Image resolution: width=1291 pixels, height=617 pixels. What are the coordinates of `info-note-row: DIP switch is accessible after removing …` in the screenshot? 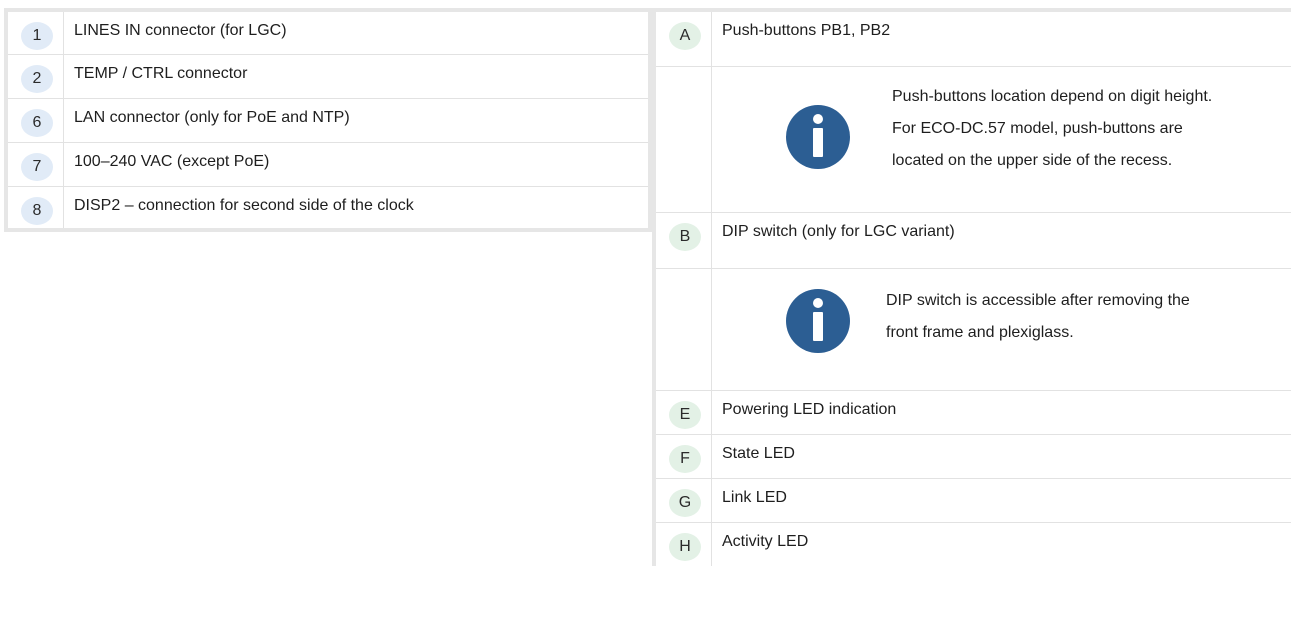 It's located at (972, 329).